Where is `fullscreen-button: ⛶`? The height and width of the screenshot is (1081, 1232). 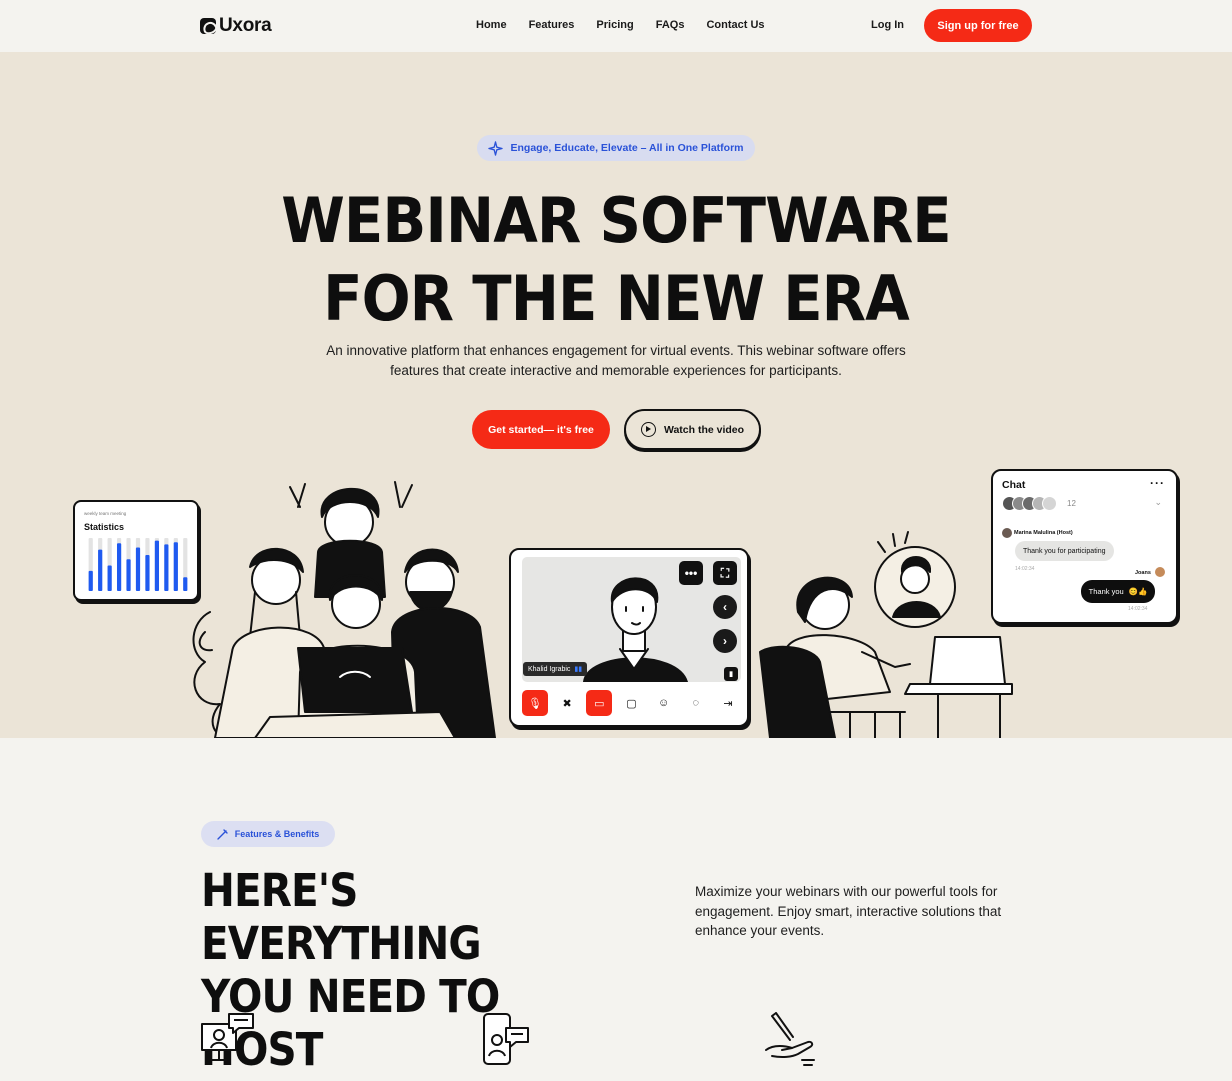
fullscreen-button: ⛶ is located at coordinates (725, 573).